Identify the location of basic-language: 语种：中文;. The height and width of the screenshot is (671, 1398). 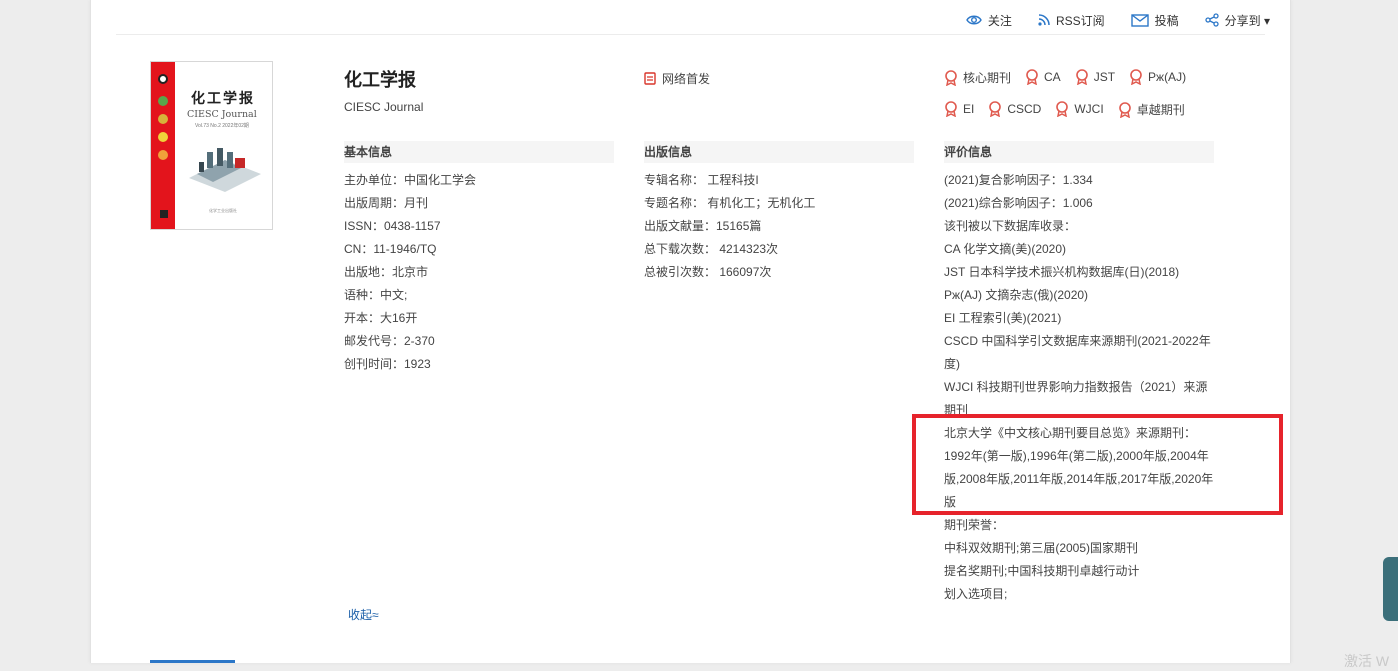
(376, 295).